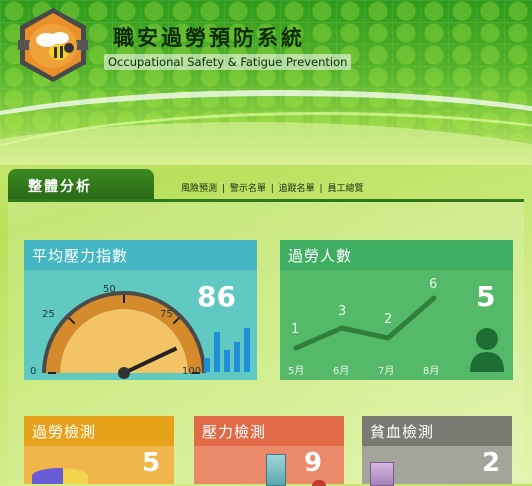  Describe the element at coordinates (295, 329) in the screenshot. I see `trend-point-label: 1` at that location.